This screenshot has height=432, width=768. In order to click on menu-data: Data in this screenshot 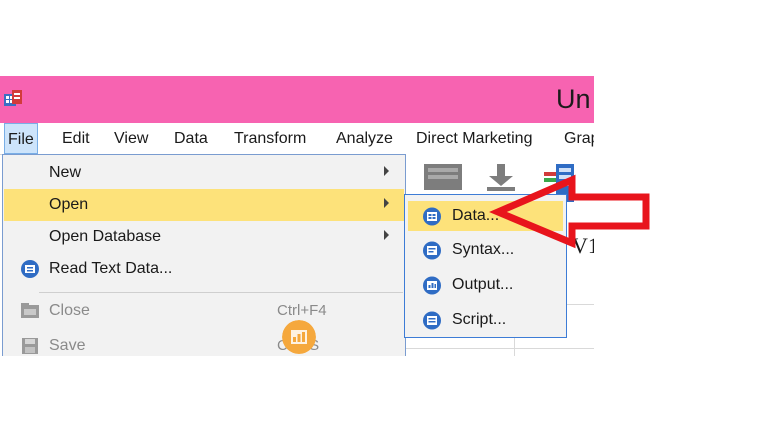, I will do `click(191, 139)`.